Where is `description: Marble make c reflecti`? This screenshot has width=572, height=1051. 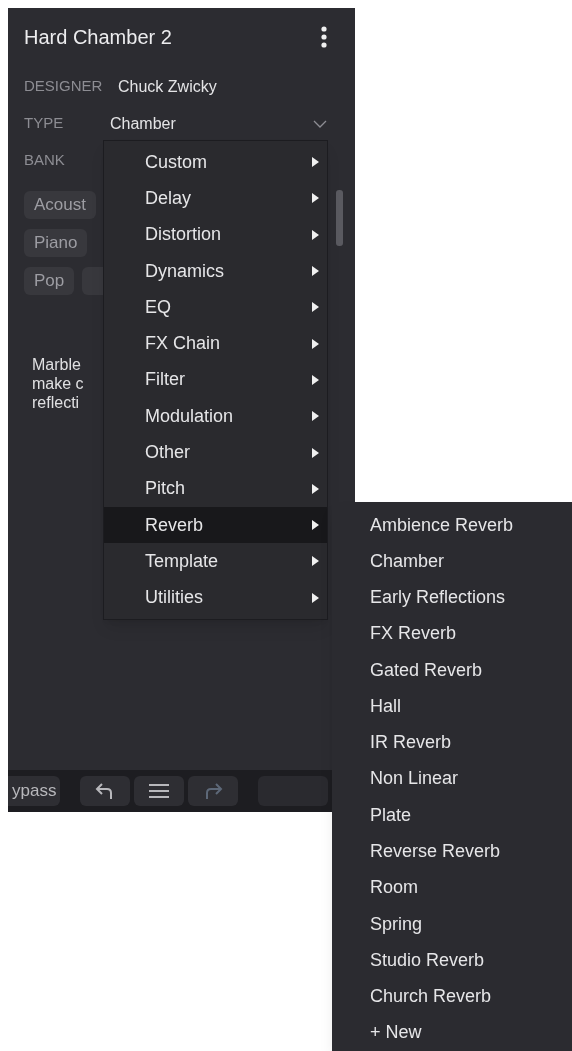 description: Marble make c reflecti is located at coordinates (58, 383).